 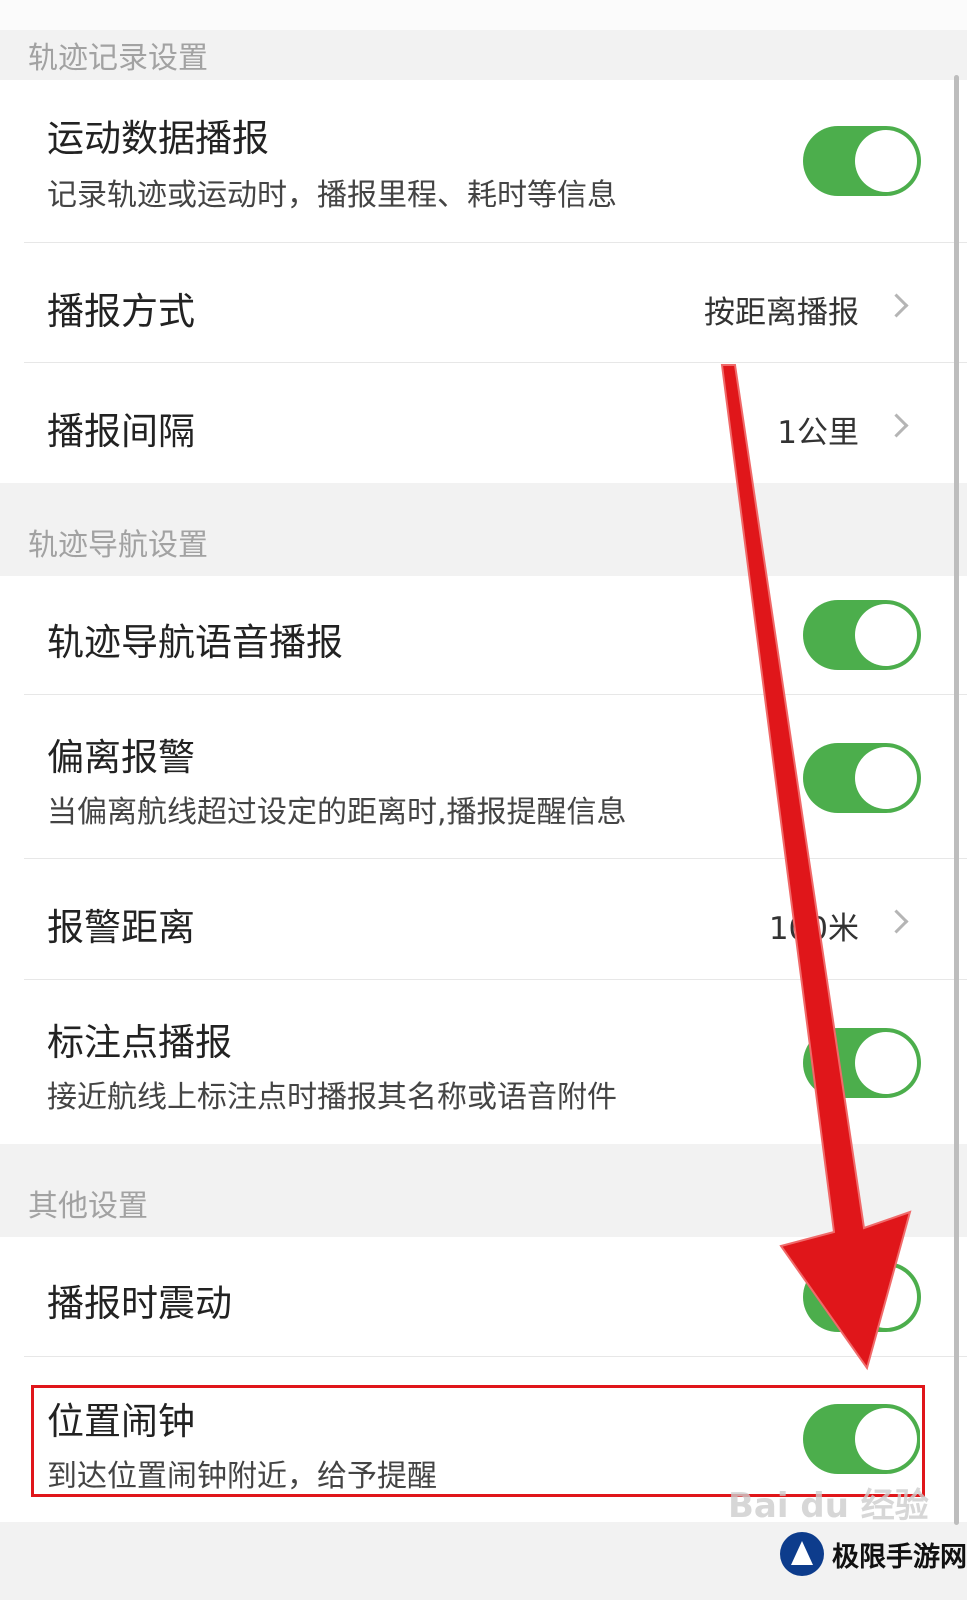 I want to click on row-title: 偏离报警, so click(x=121, y=757).